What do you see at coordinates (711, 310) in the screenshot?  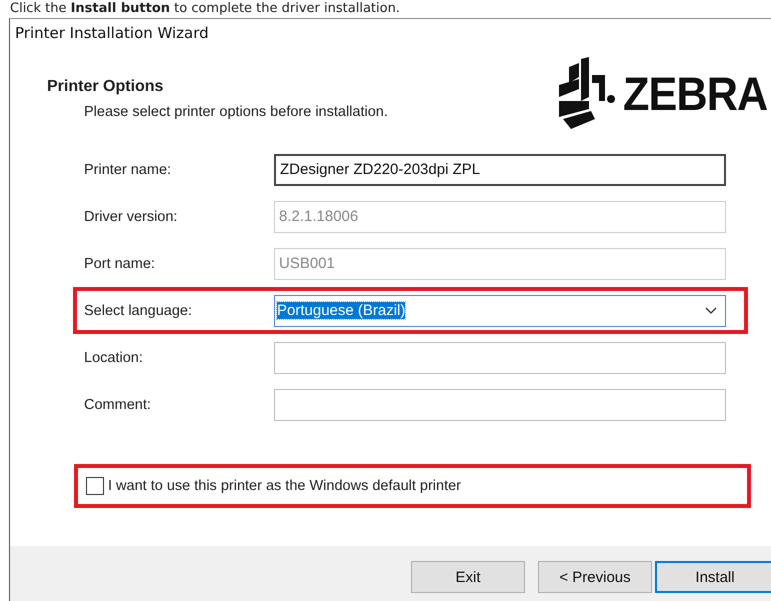 I see `chevron-down-icon` at bounding box center [711, 310].